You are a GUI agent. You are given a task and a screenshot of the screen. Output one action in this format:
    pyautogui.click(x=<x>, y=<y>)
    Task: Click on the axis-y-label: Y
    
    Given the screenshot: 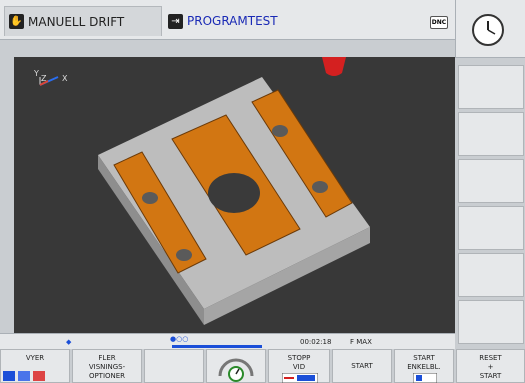 What is the action you would take?
    pyautogui.click(x=36, y=73)
    